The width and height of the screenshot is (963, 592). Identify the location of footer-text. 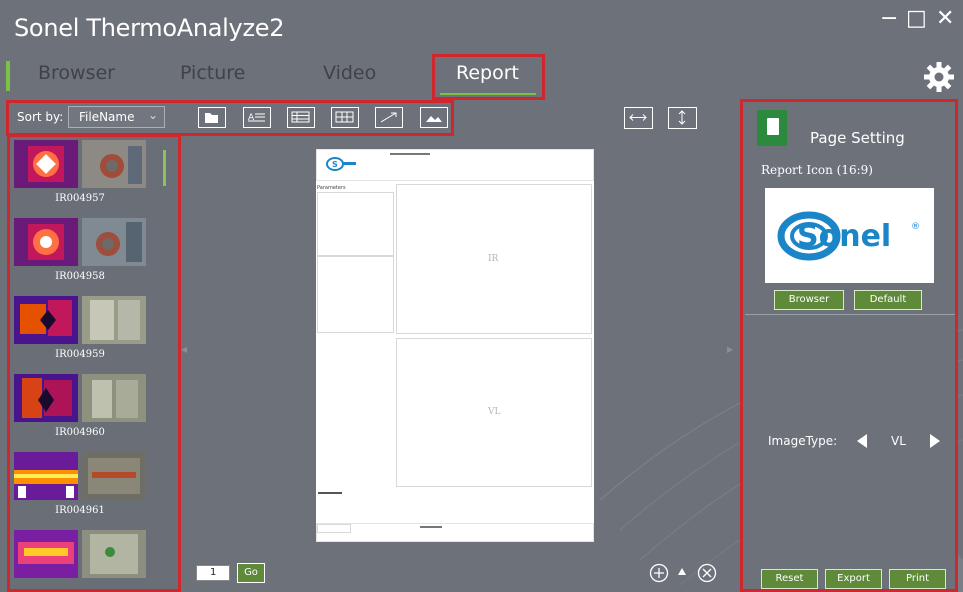
(431, 527).